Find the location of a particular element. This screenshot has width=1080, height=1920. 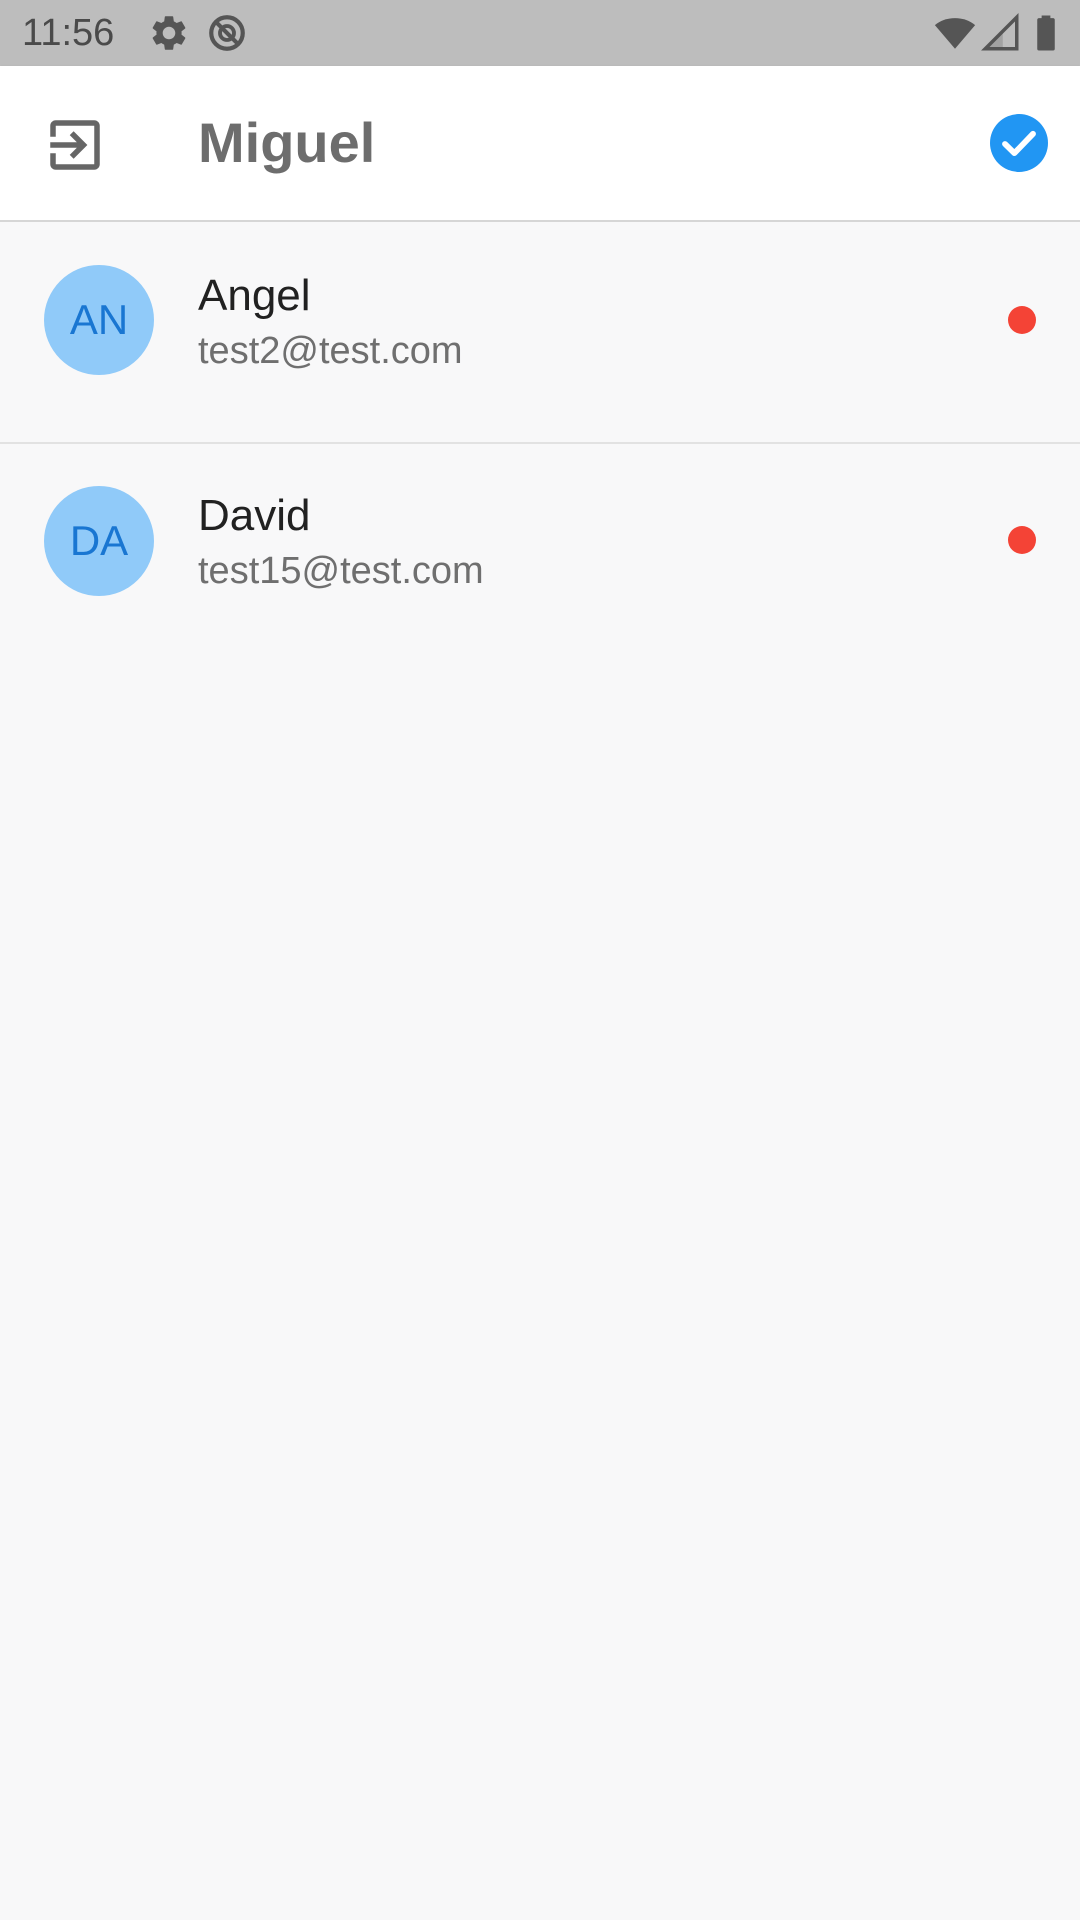

status-time: 11:56 is located at coordinates (68, 33).